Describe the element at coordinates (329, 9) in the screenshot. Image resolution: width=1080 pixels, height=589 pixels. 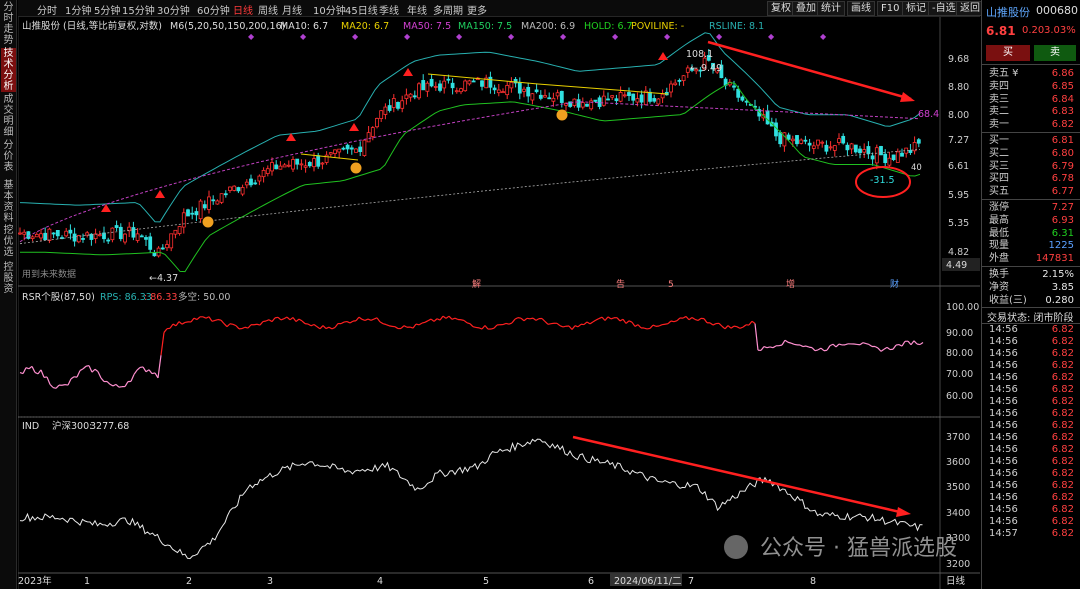
I see `period-tab: 10分钟` at that location.